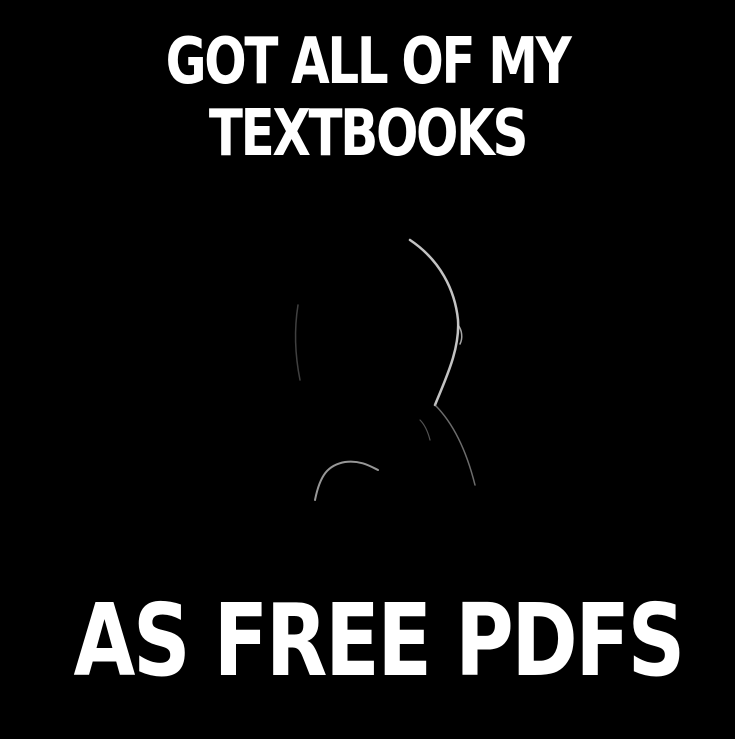  What do you see at coordinates (368, 62) in the screenshot?
I see `top-caption-line-1: GOT ALL OF MY` at bounding box center [368, 62].